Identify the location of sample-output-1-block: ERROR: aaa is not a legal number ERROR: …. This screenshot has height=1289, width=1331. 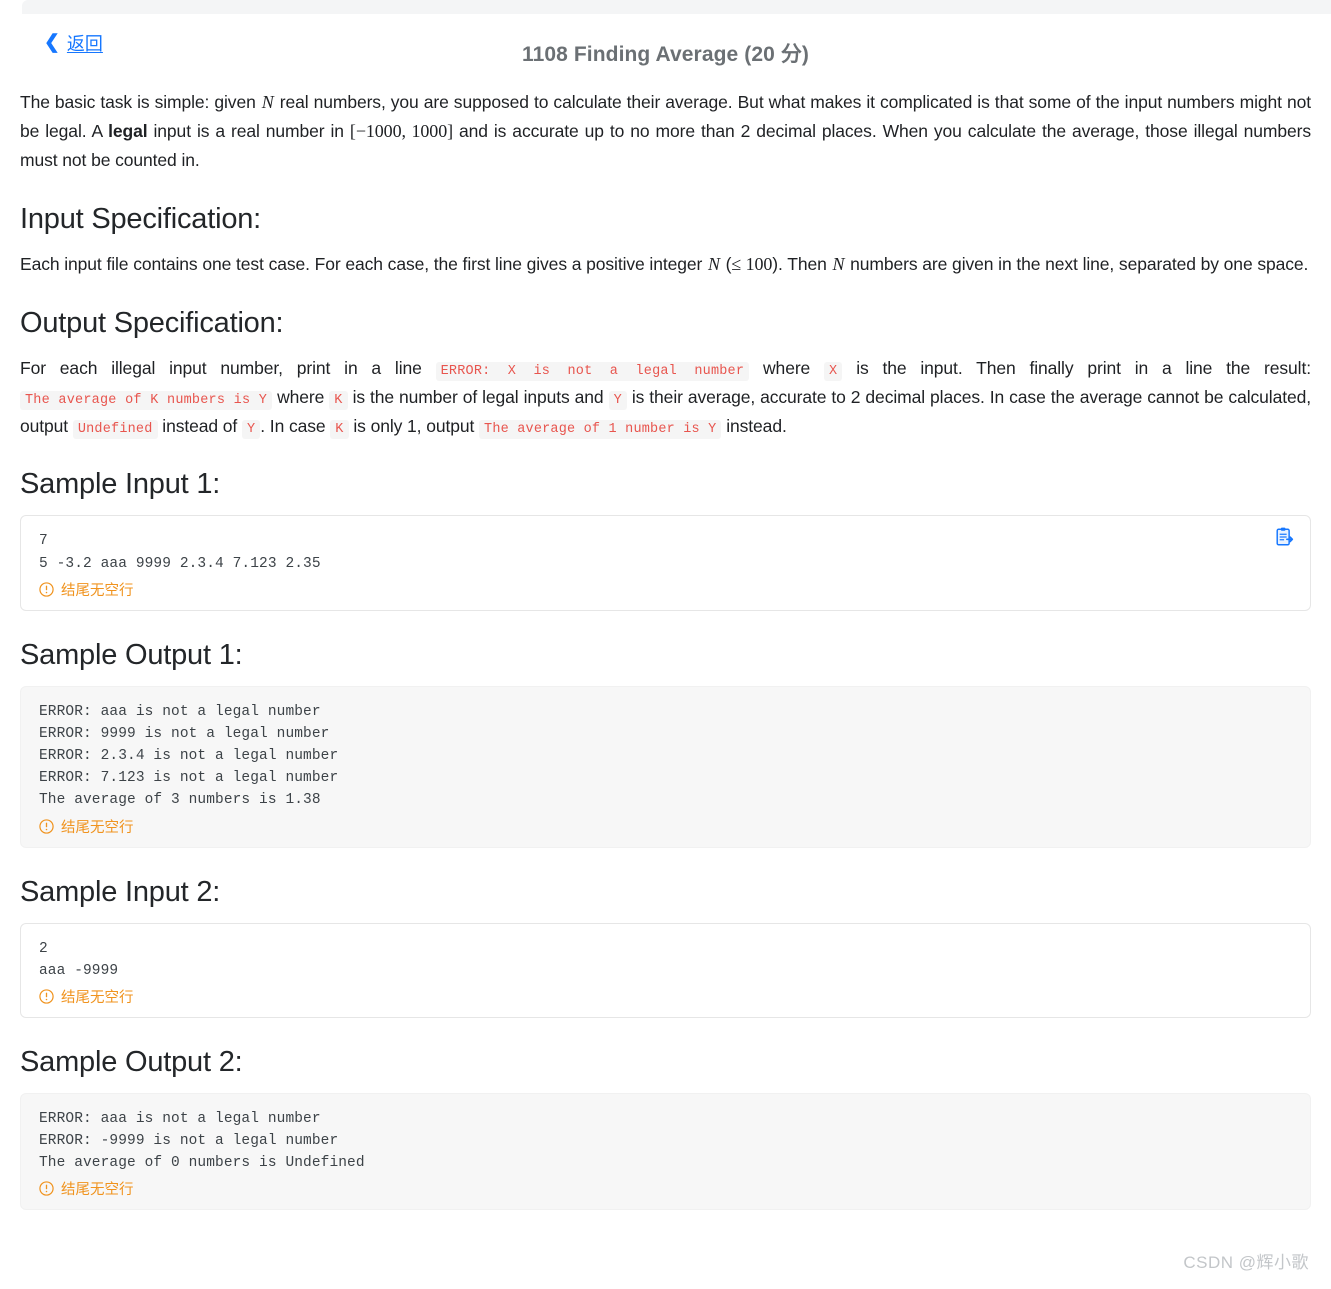
(665, 766).